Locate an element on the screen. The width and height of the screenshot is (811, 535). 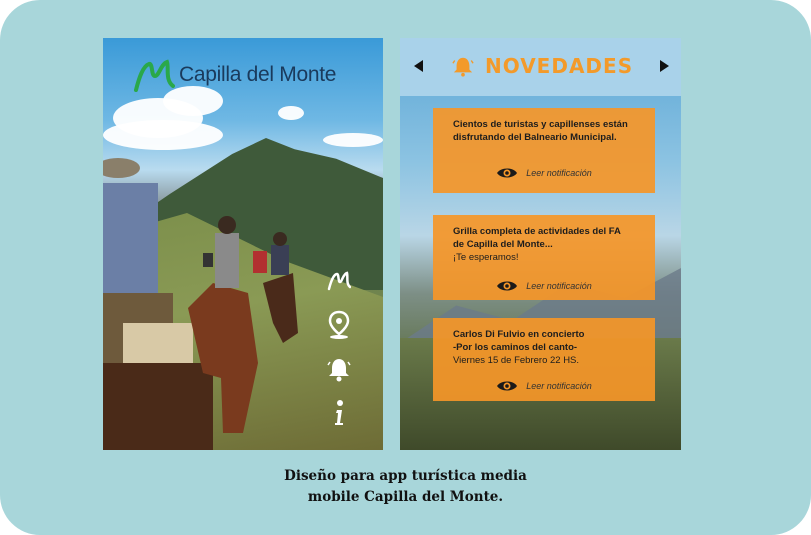
caption-line: mobile Capilla del Monte. is located at coordinates (405, 497).